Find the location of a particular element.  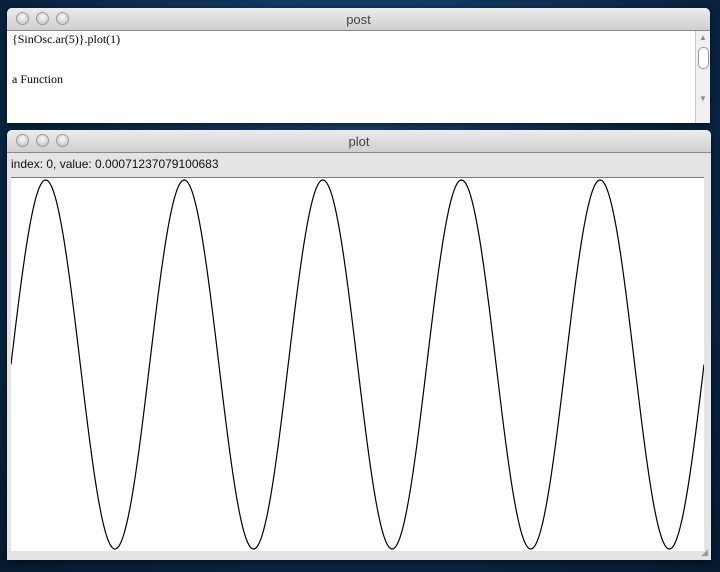

post-titlebar: post is located at coordinates (358, 19).